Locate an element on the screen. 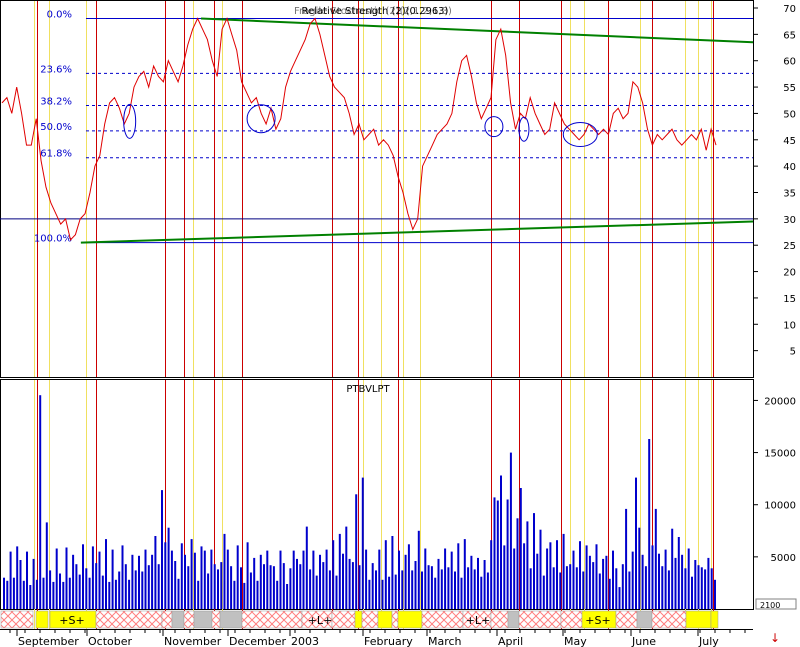 The image size is (800, 647). x-axis-label: November is located at coordinates (193, 641).